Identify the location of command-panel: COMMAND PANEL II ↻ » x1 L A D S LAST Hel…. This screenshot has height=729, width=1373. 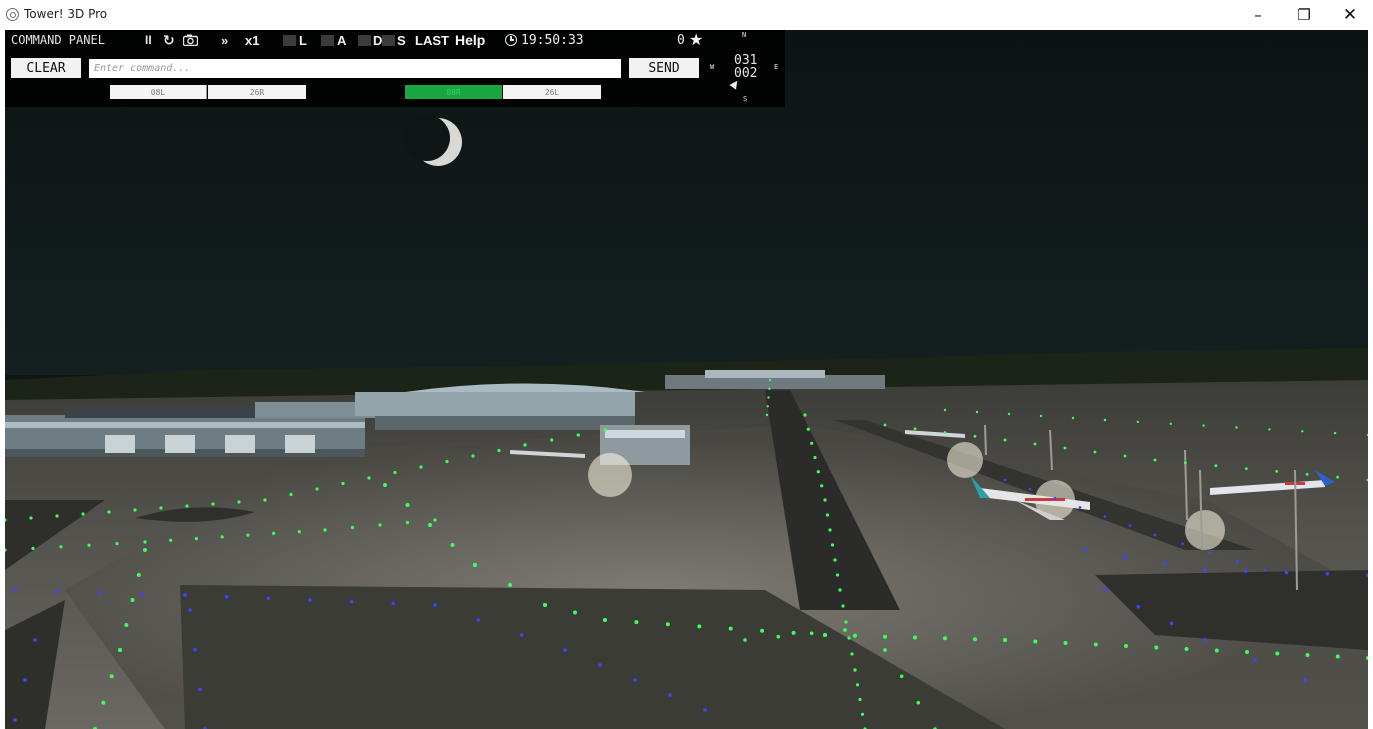
(395, 68).